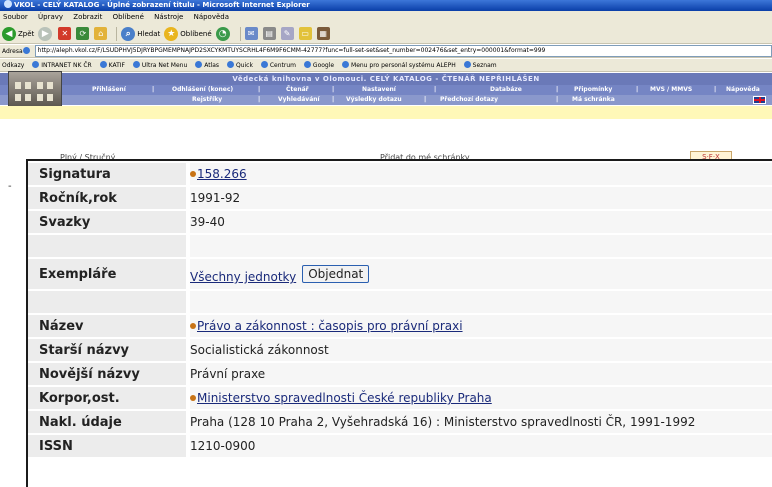 The width and height of the screenshot is (772, 487). I want to click on record-row: Ročník,rok 1991-92, so click(400, 198).